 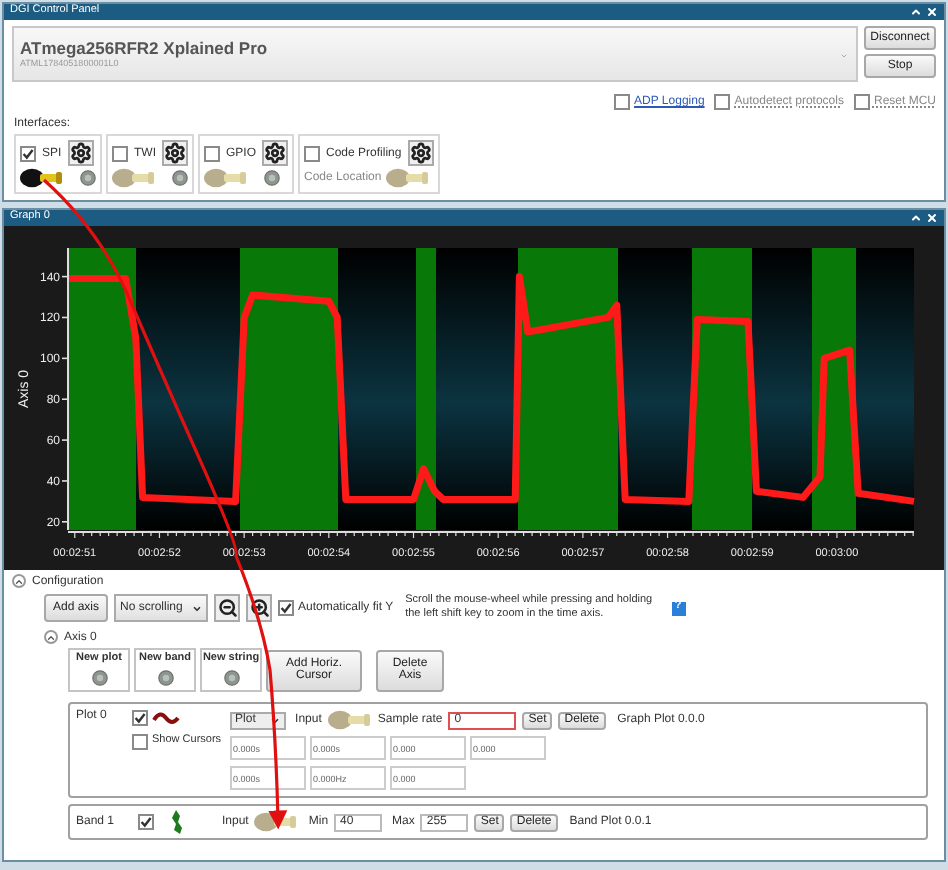 What do you see at coordinates (178, 822) in the screenshot?
I see `band-icon` at bounding box center [178, 822].